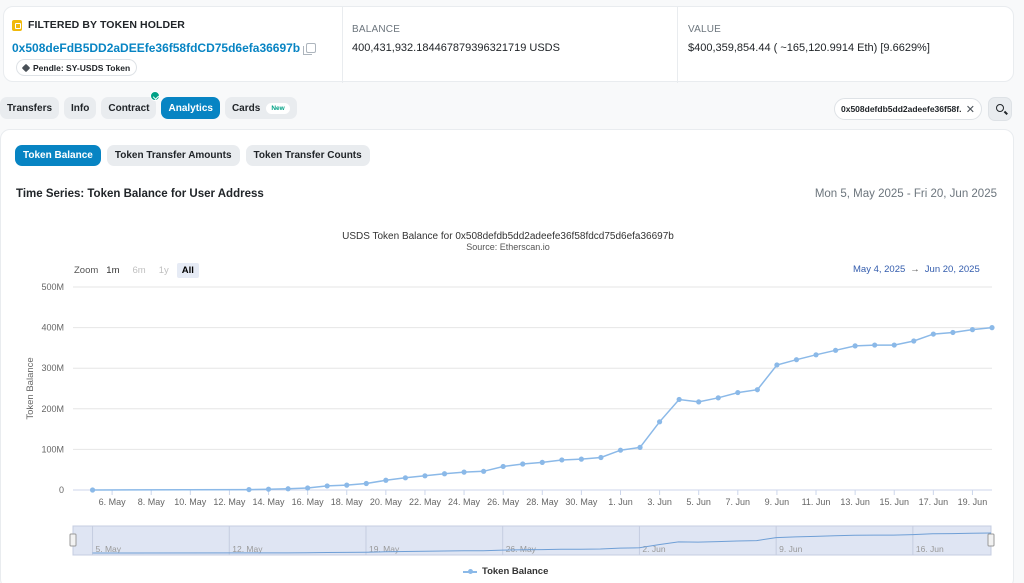 The image size is (1024, 583). Describe the element at coordinates (464, 502) in the screenshot. I see `x-tick-label: 24. May` at that location.